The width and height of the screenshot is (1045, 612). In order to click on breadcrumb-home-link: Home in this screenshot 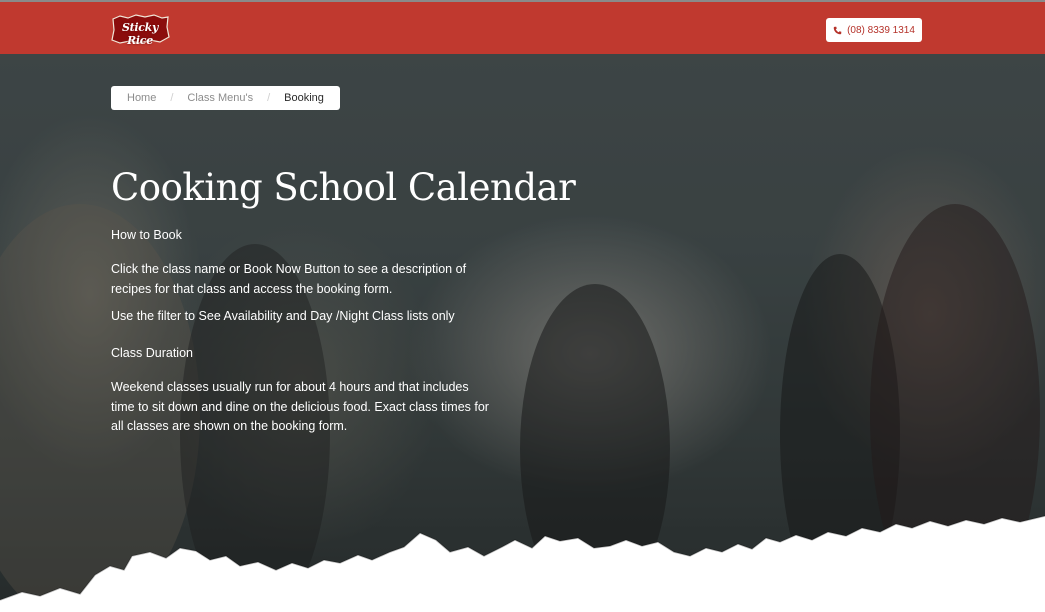, I will do `click(141, 98)`.